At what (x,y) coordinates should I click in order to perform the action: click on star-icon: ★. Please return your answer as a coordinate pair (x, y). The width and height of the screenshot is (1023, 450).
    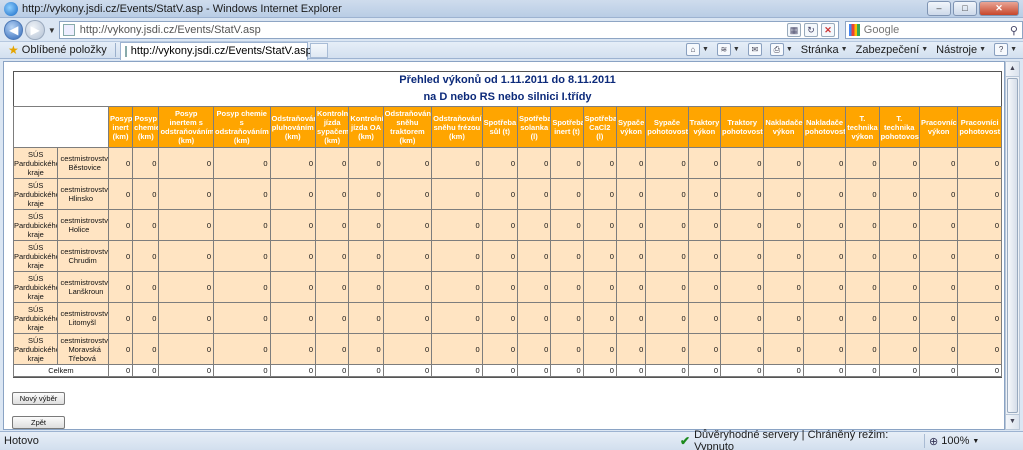
    Looking at the image, I should click on (13, 50).